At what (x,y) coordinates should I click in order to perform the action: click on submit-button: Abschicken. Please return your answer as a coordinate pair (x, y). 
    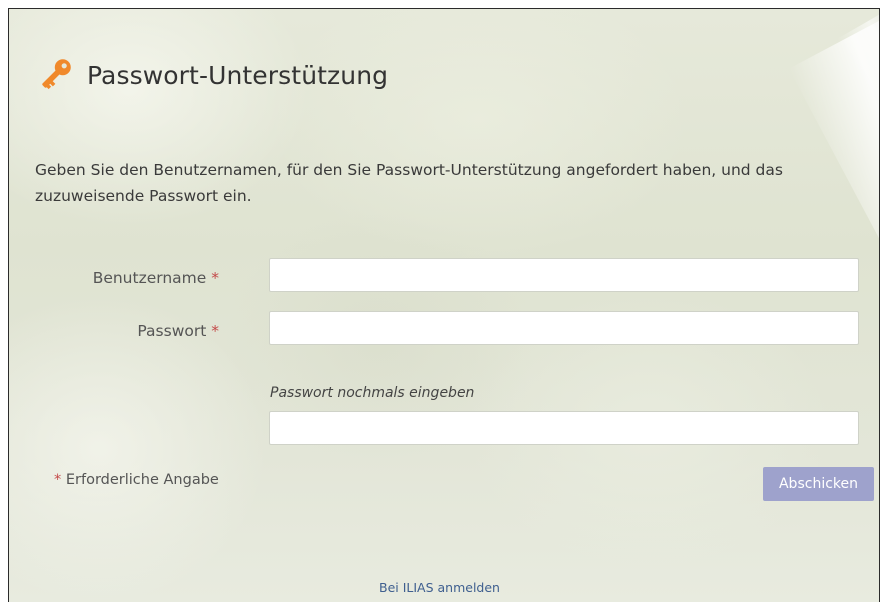
    Looking at the image, I should click on (818, 484).